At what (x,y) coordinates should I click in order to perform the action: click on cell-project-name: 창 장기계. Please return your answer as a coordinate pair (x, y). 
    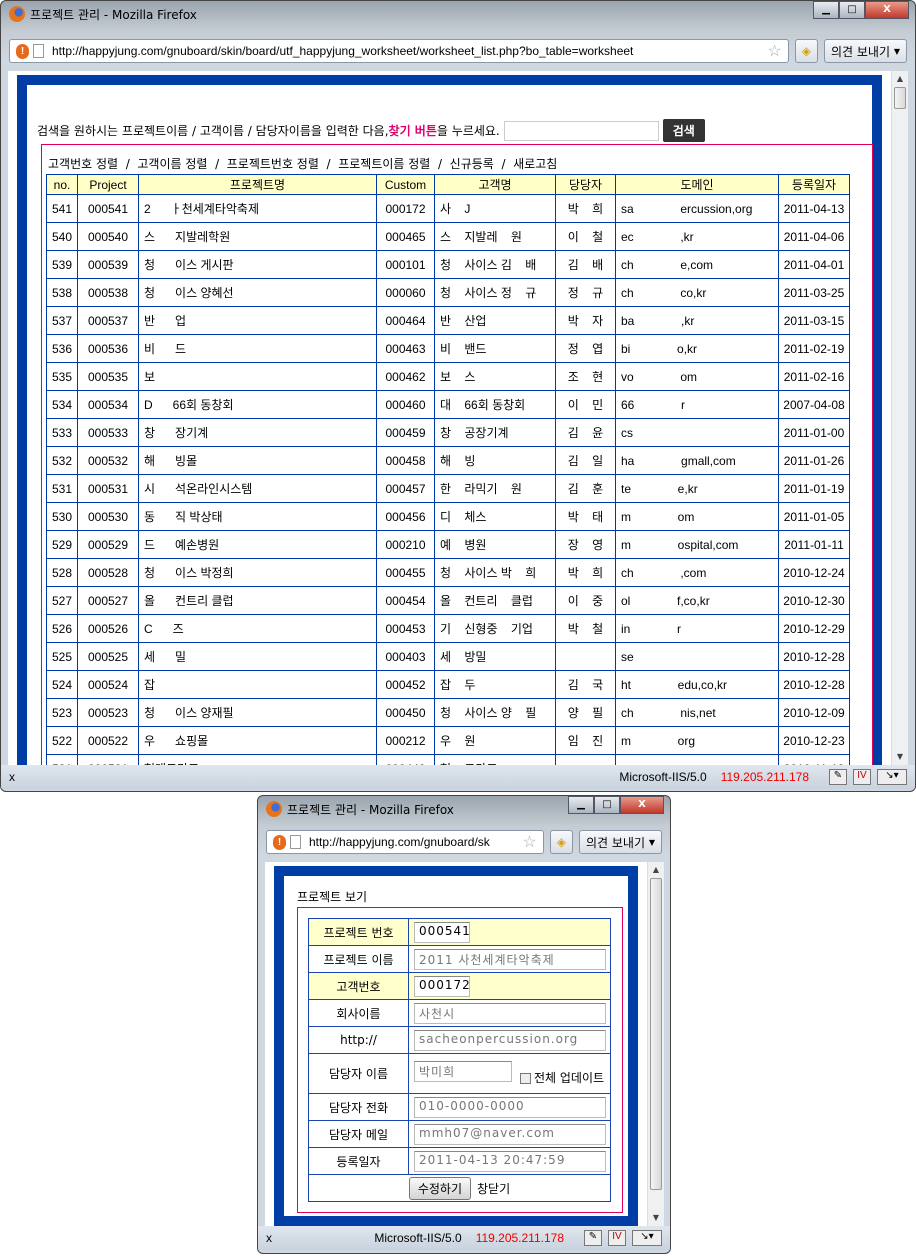
    Looking at the image, I should click on (257, 432).